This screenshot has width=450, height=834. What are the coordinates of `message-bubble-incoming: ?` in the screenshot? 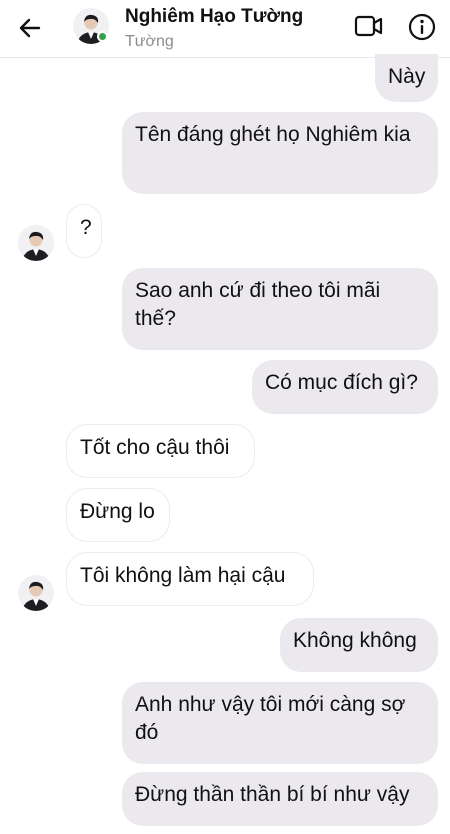 It's located at (84, 231).